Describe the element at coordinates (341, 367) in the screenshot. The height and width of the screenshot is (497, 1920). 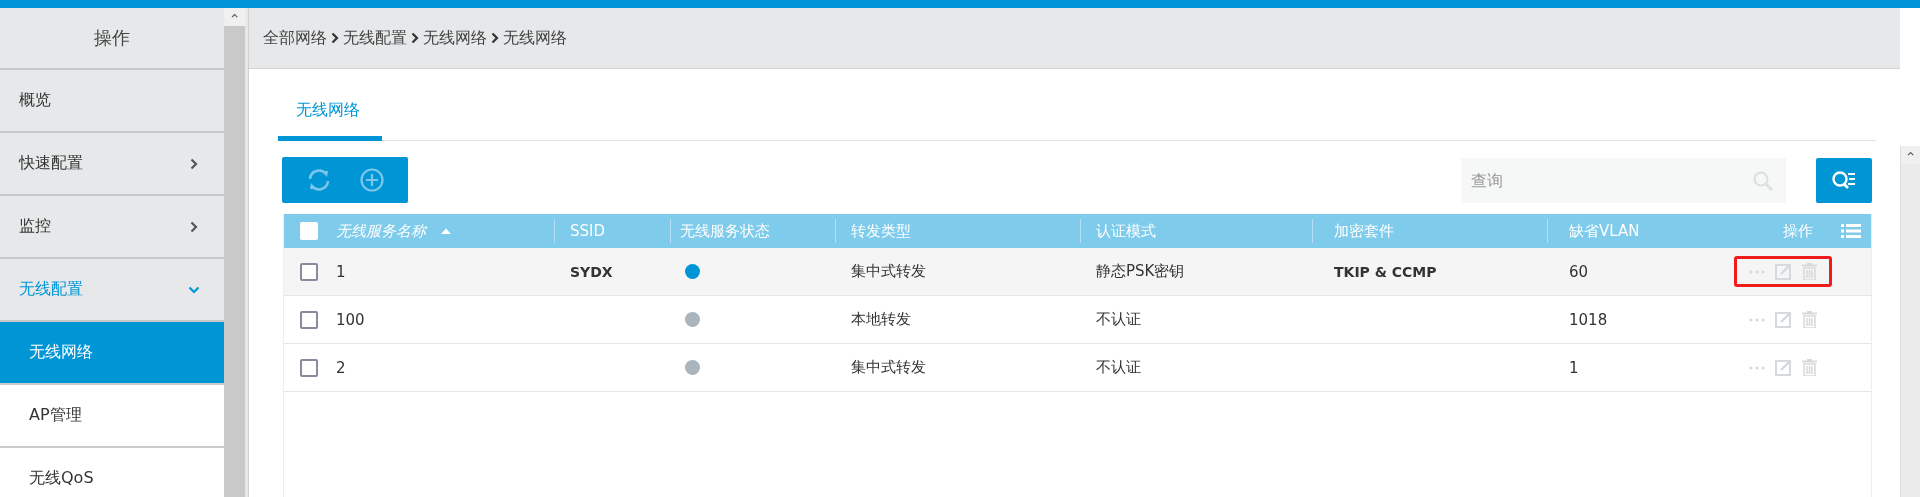
I see `table-cell: 2` at that location.